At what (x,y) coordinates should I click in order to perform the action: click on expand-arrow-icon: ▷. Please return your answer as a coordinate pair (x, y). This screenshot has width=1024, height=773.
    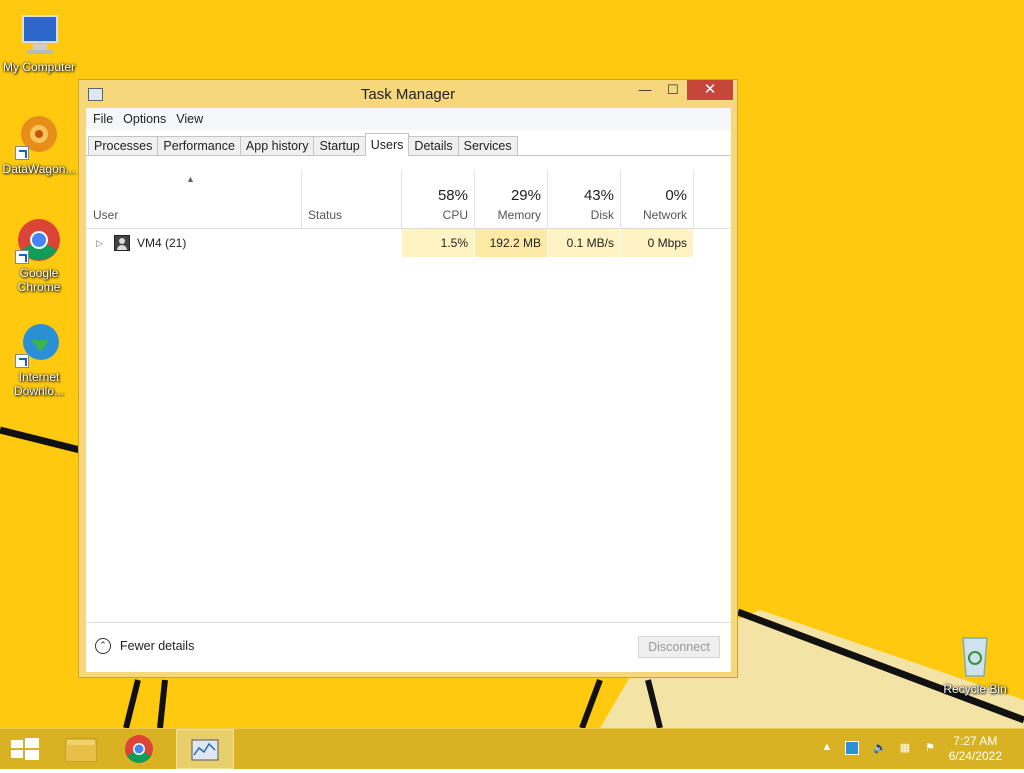
    Looking at the image, I should click on (99, 243).